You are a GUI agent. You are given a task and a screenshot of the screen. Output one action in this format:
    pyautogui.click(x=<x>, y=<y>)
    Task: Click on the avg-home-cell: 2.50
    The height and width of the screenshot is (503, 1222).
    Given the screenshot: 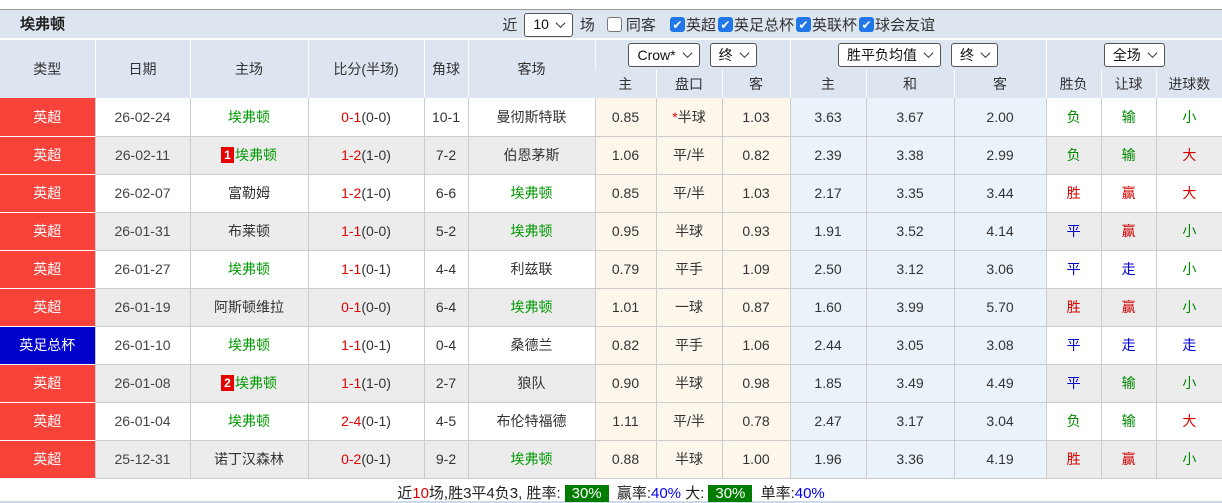 What is the action you would take?
    pyautogui.click(x=828, y=269)
    